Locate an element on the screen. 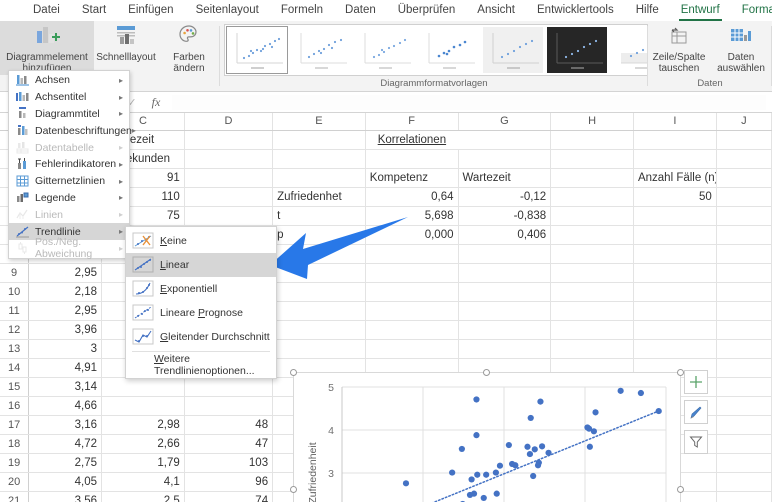  quick-layout-button: Schnelllayout is located at coordinates (126, 42).